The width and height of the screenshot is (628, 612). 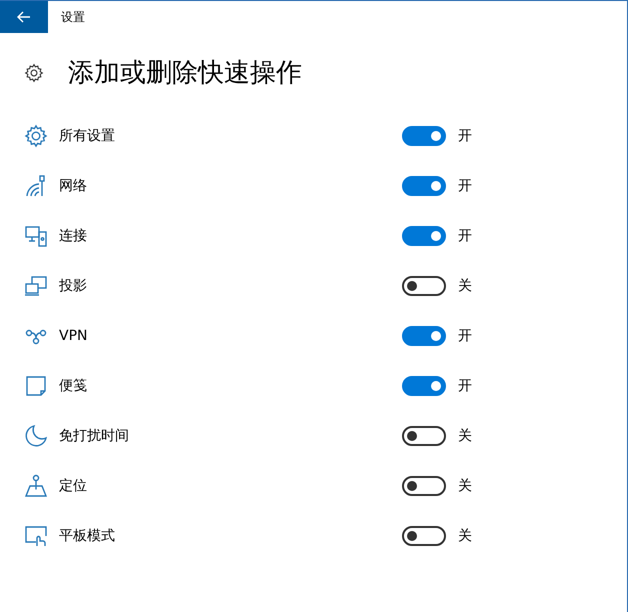 I want to click on action-label: 连接, so click(x=73, y=236).